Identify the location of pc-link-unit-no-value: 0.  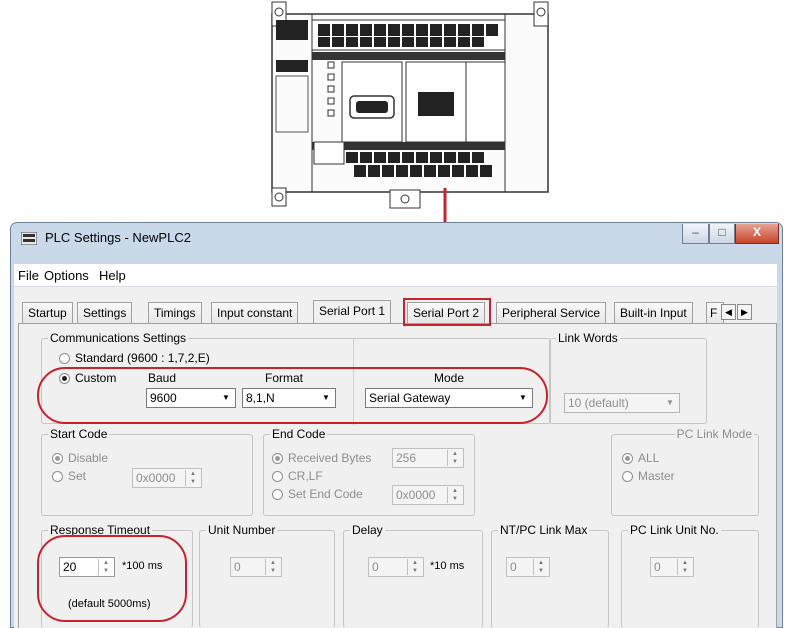
(657, 567).